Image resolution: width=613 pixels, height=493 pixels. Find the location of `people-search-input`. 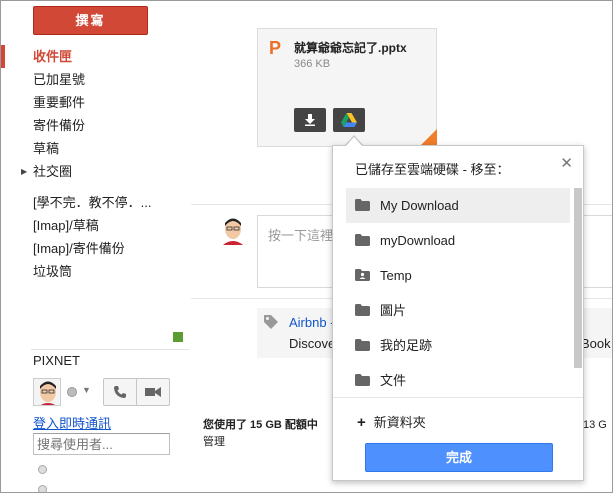

people-search-input is located at coordinates (101, 444).